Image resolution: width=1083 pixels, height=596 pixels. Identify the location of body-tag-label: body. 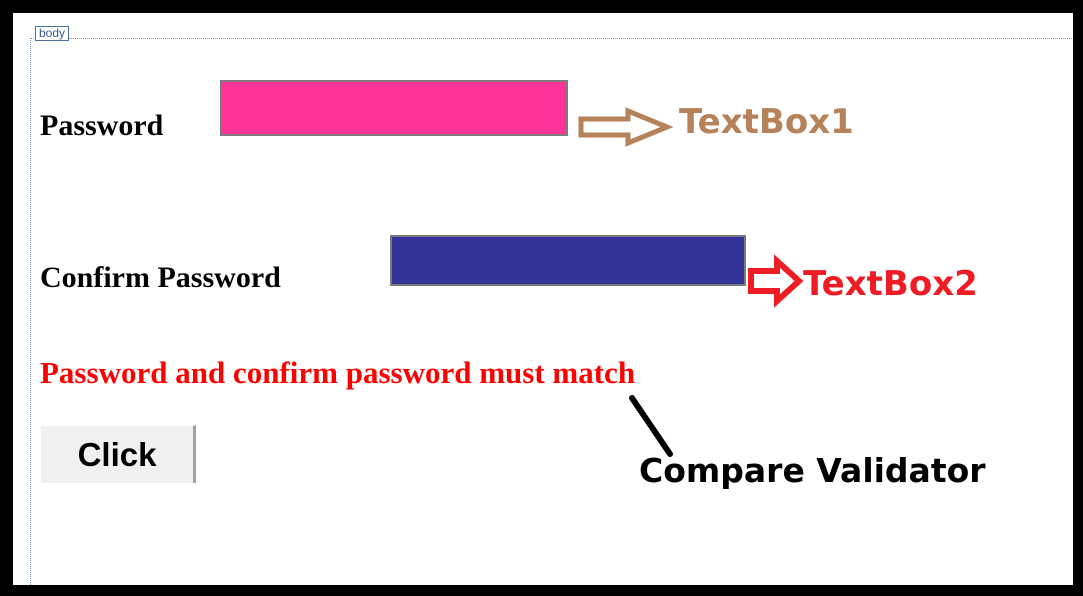
(52, 33).